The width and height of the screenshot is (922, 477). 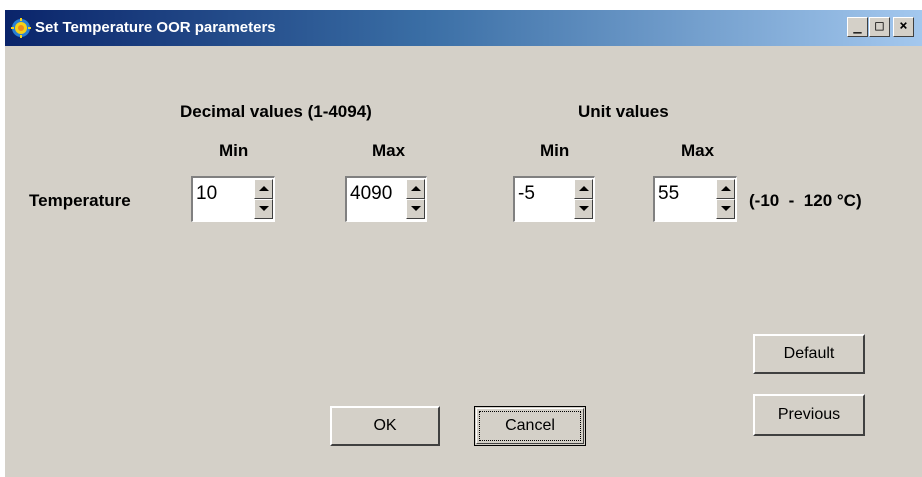 I want to click on default-button-label: Default, so click(x=809, y=353).